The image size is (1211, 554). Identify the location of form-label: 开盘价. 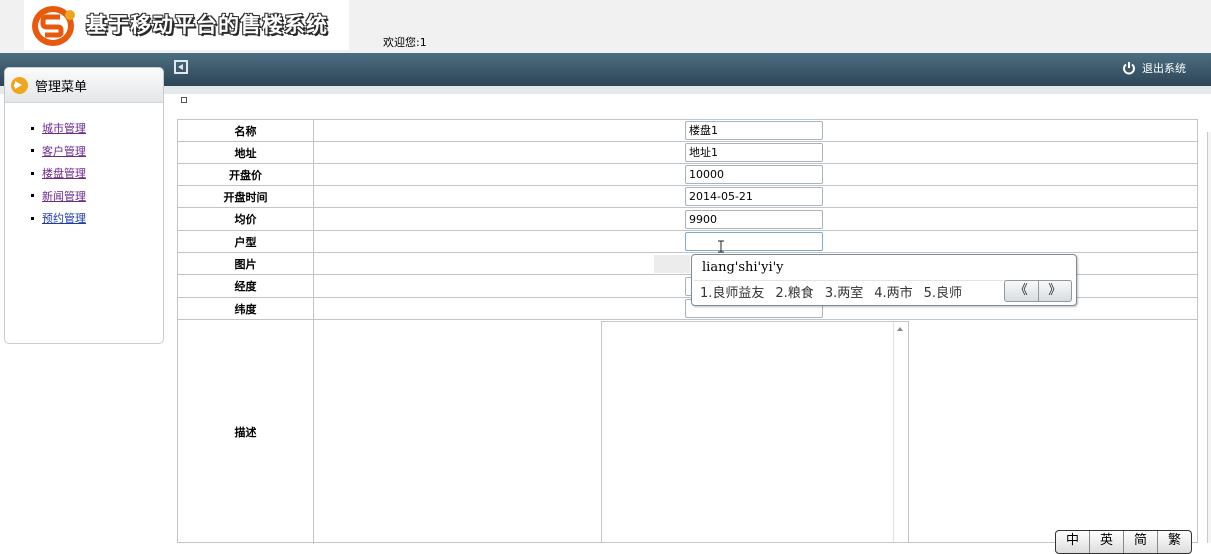
(246, 174).